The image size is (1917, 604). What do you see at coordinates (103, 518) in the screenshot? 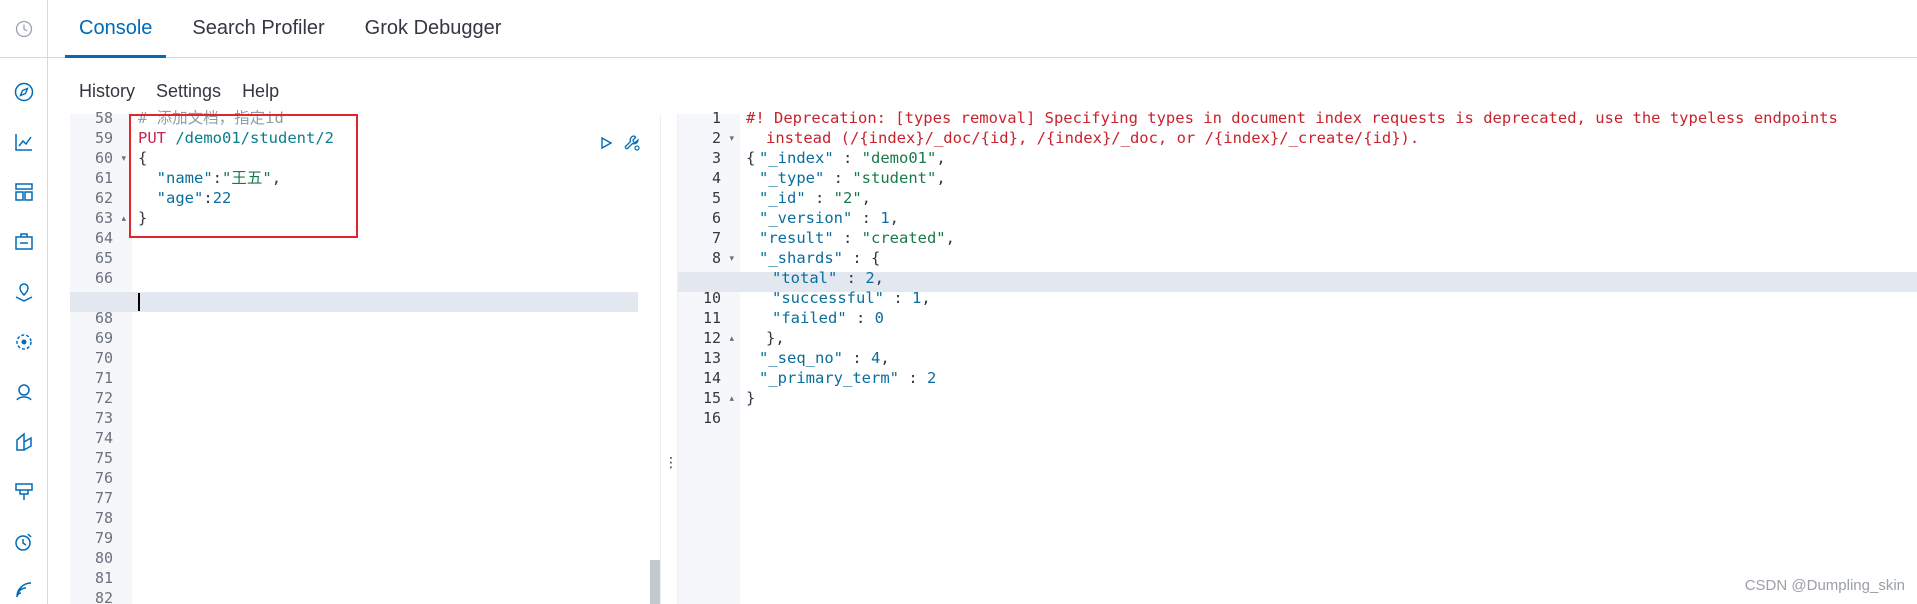
I see `line-number: 78` at bounding box center [103, 518].